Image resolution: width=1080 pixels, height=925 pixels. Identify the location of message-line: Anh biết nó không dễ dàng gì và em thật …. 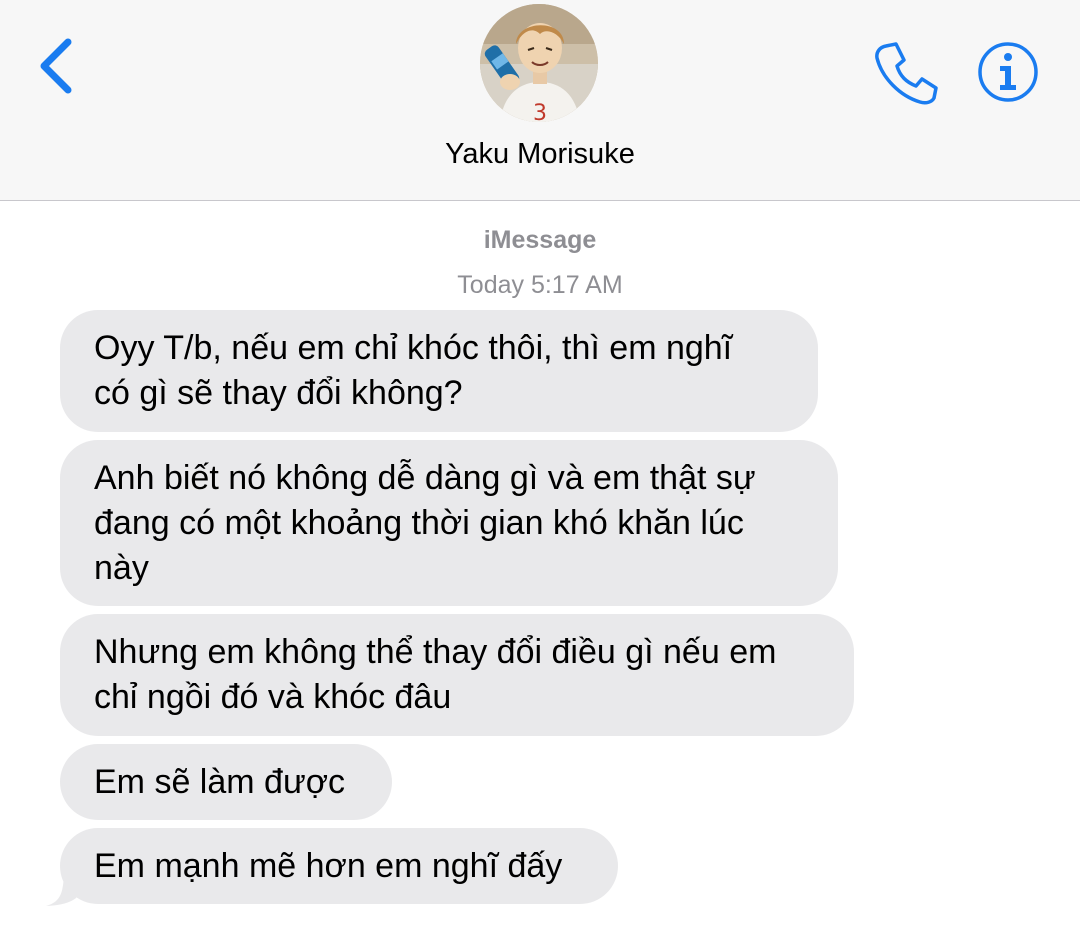
(425, 477).